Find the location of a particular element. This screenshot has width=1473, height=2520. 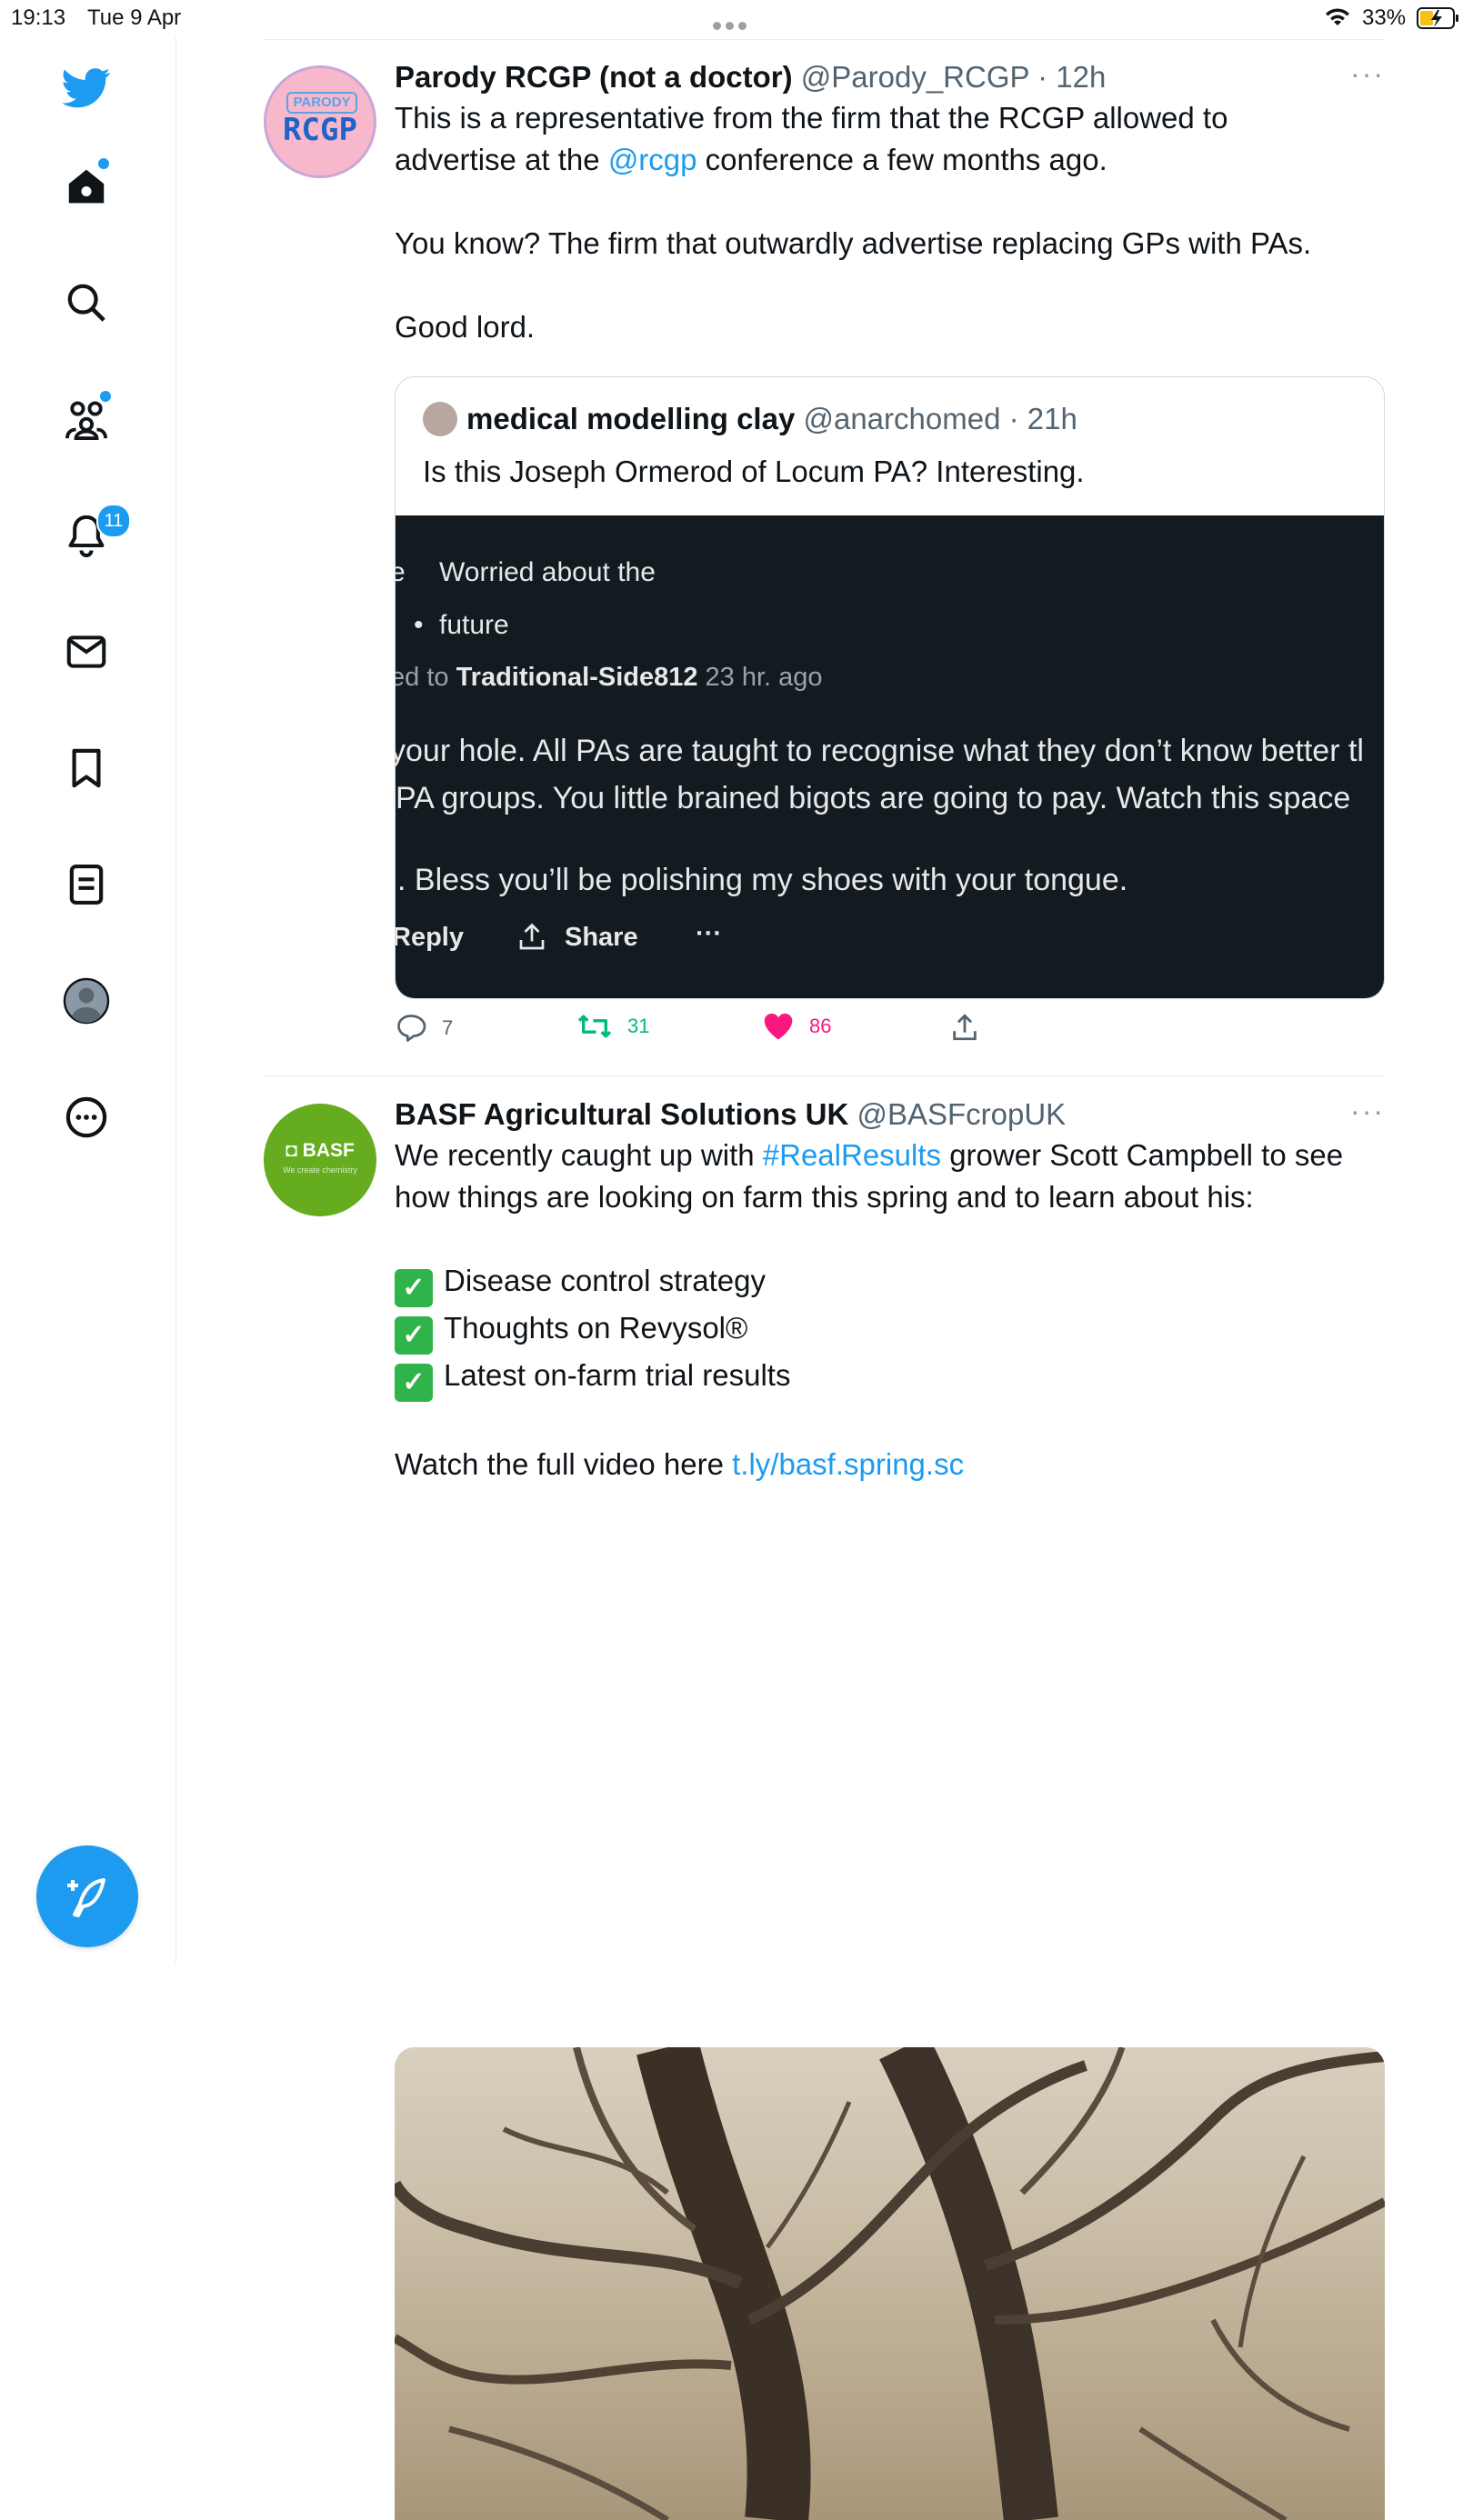

image-text: ··· is located at coordinates (709, 934).